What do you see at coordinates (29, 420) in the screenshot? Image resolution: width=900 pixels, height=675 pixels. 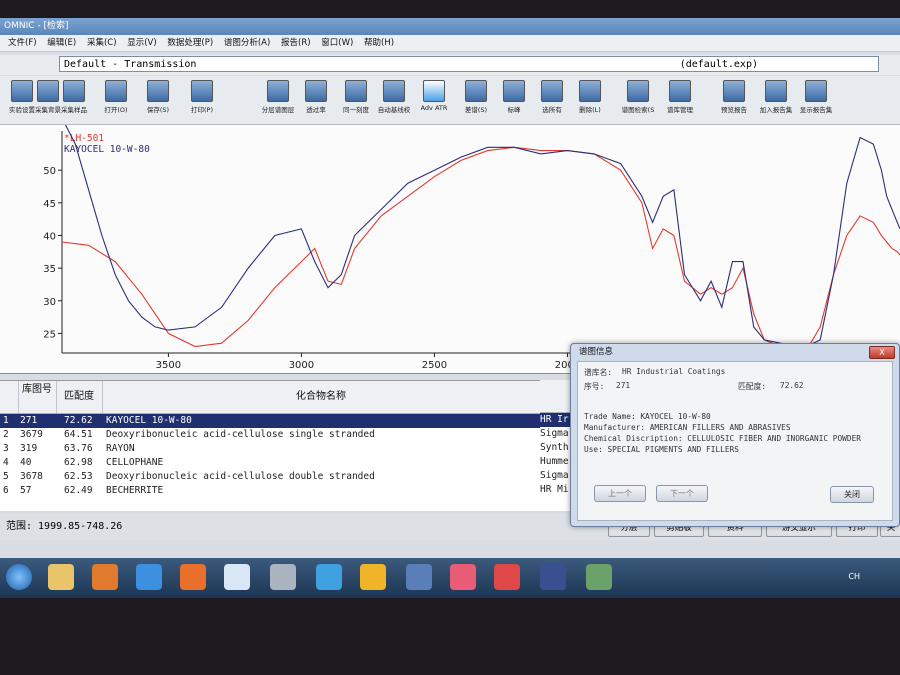 I see `cell-num: 271` at bounding box center [29, 420].